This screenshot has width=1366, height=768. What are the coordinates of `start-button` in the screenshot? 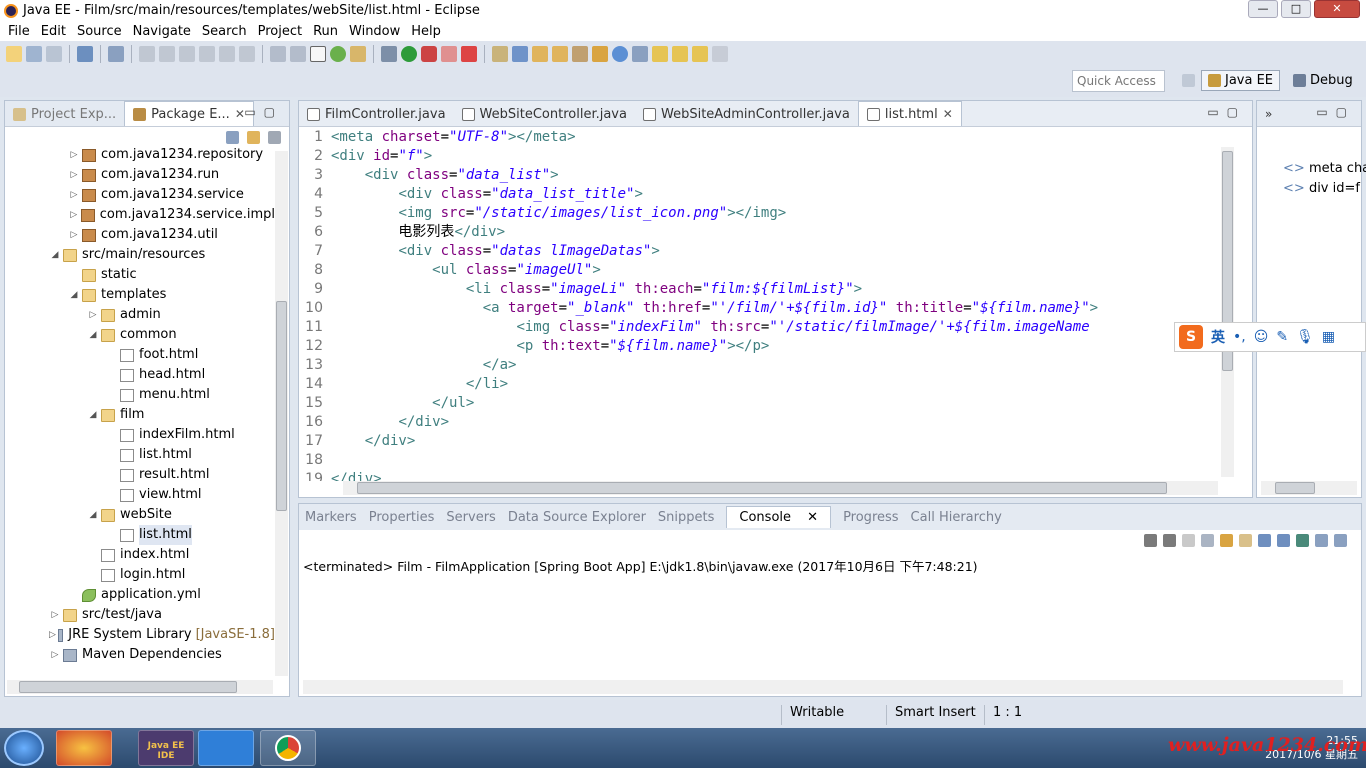 It's located at (24, 748).